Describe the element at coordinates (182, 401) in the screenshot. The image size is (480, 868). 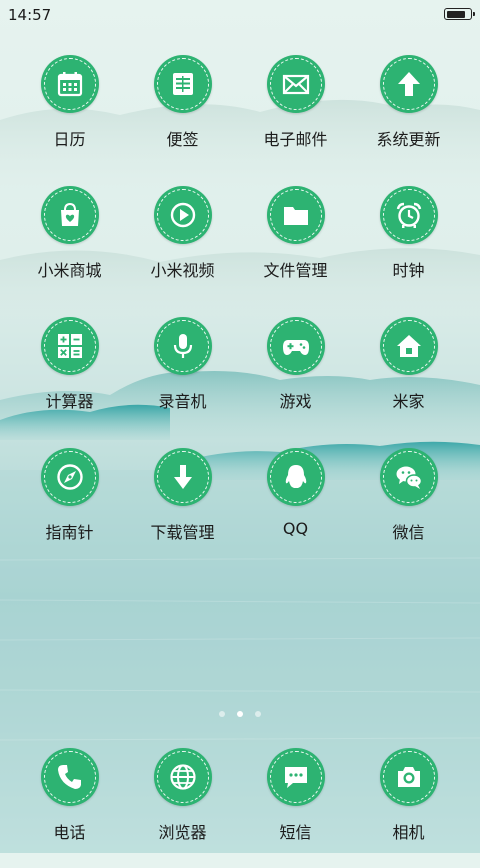
I see `app-label: 录音机` at that location.